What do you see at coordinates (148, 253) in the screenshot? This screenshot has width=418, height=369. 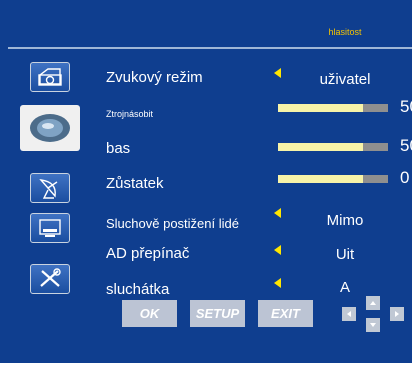 I see `ad-switch-label: AD přepínač` at bounding box center [148, 253].